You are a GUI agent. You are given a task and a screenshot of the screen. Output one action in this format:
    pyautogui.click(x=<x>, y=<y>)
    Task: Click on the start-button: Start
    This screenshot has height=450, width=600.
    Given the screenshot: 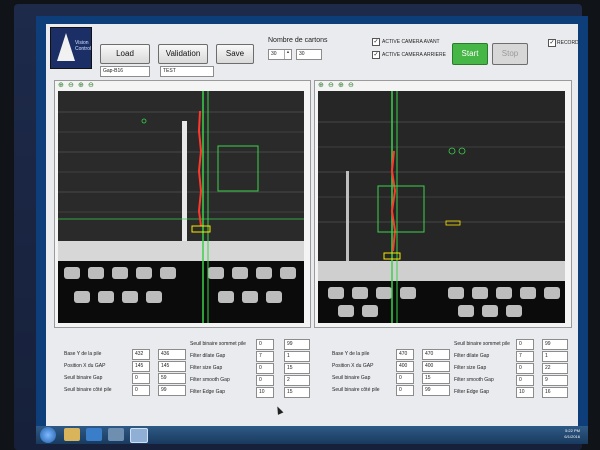 What is the action you would take?
    pyautogui.click(x=470, y=54)
    